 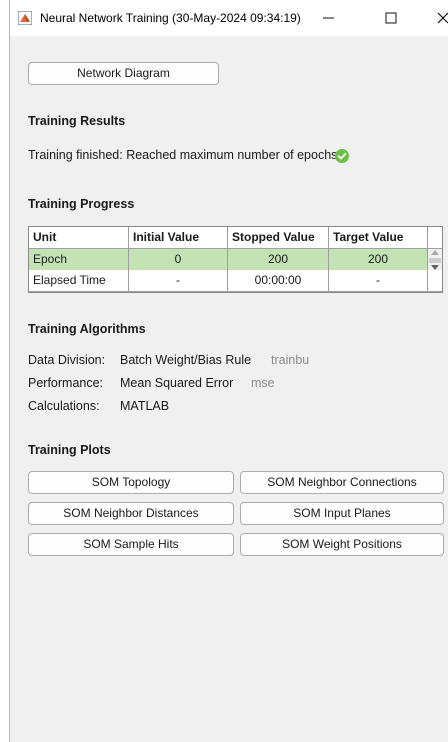 I want to click on table-cell: Epoch, so click(x=79, y=260).